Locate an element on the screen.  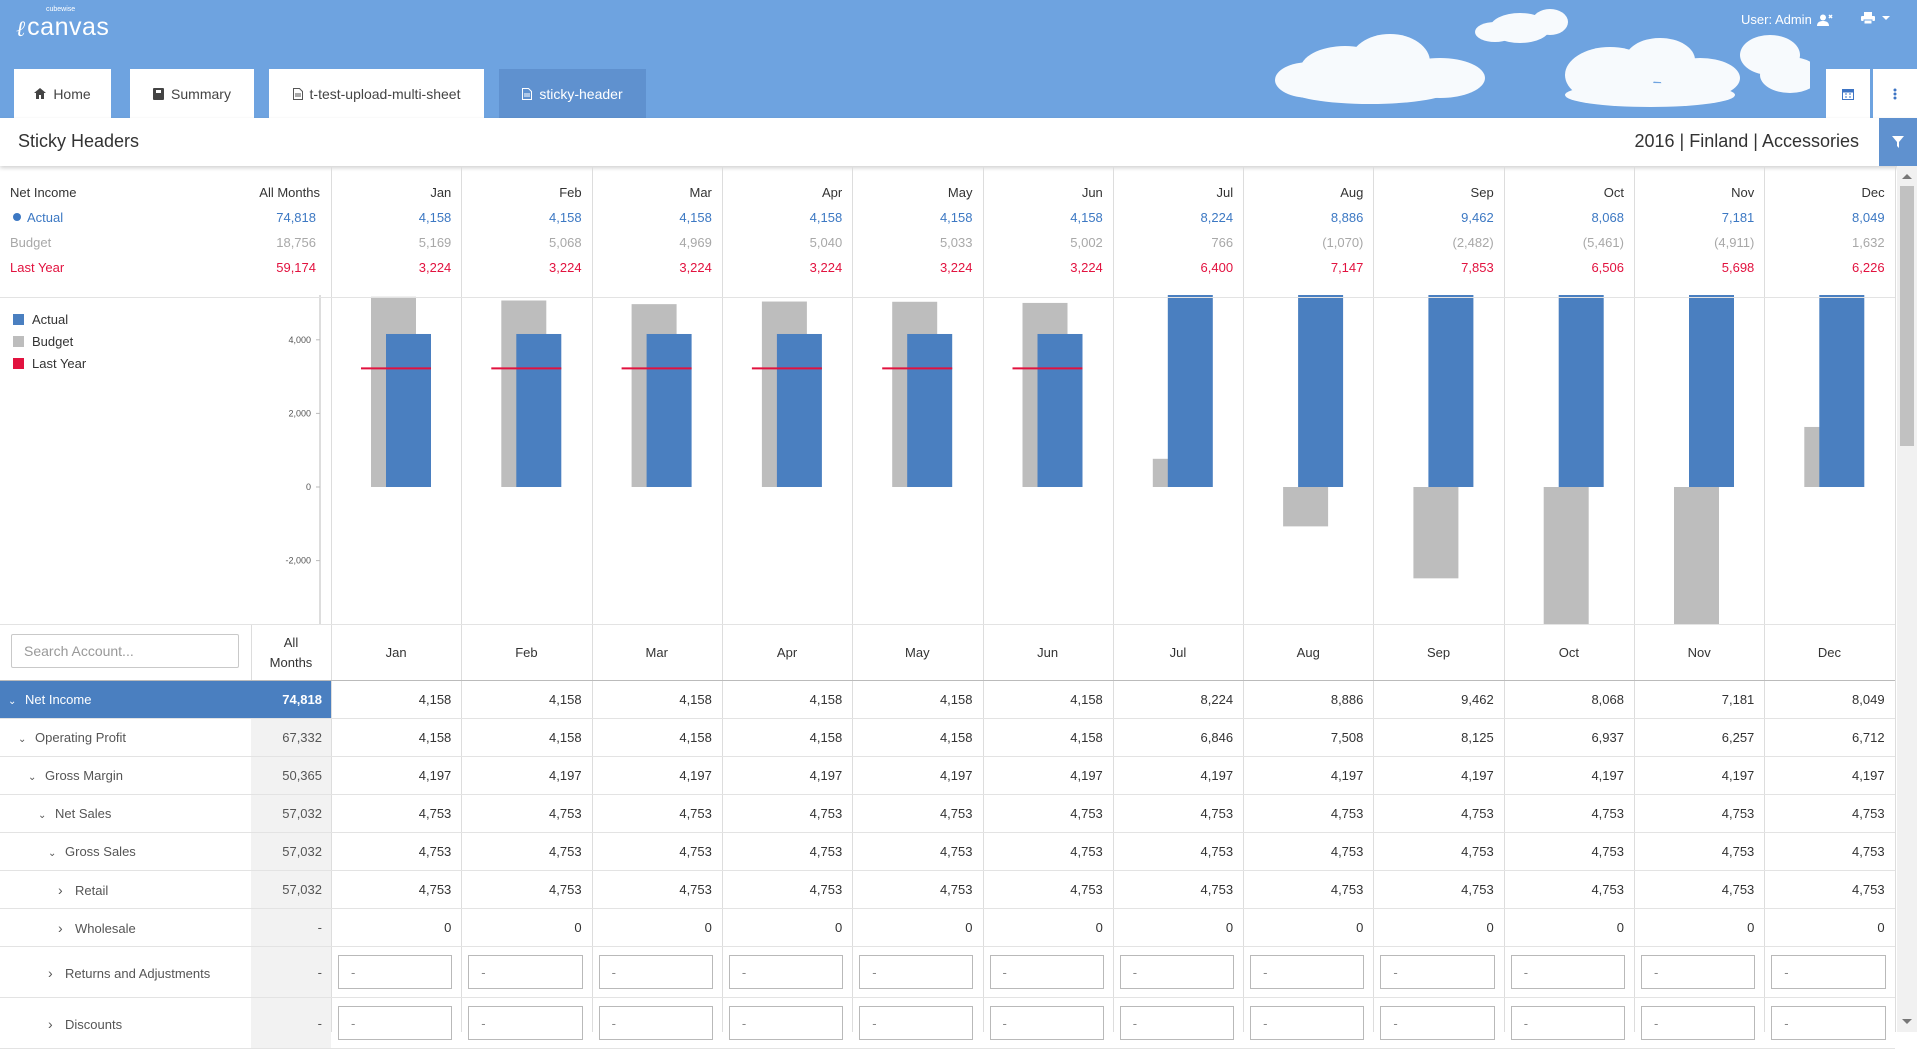
row-value: 7,181 is located at coordinates (1738, 699).